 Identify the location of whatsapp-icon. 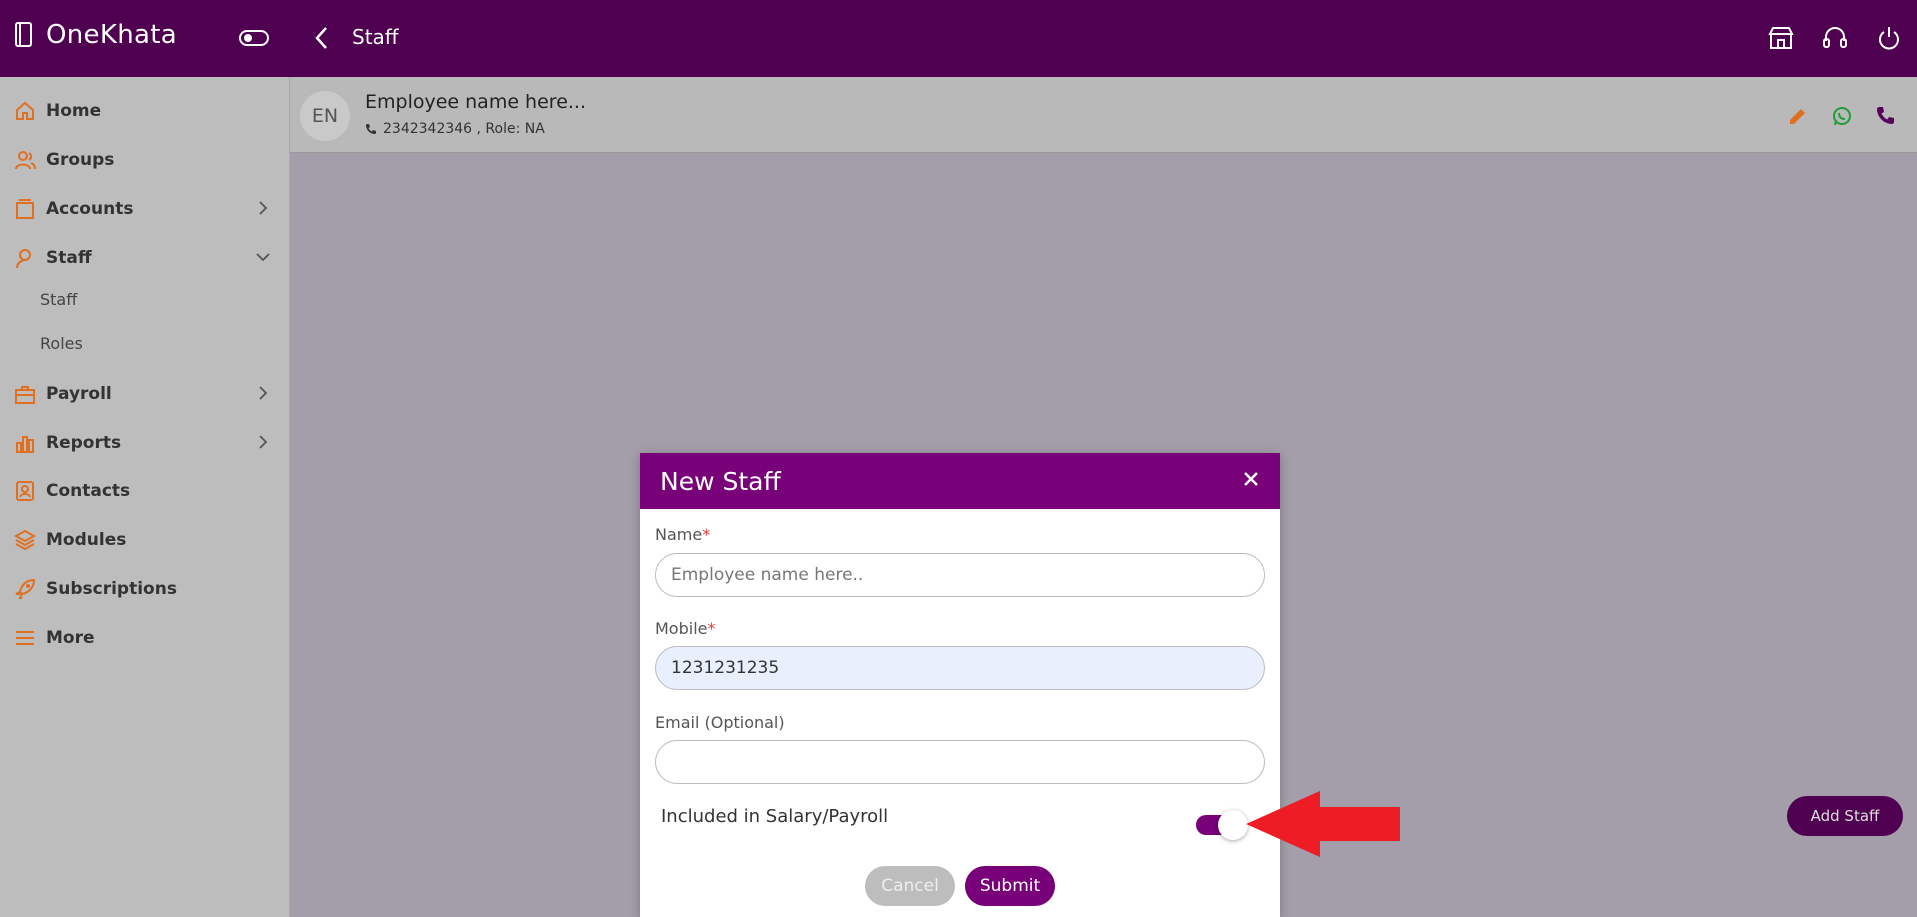
(1842, 116).